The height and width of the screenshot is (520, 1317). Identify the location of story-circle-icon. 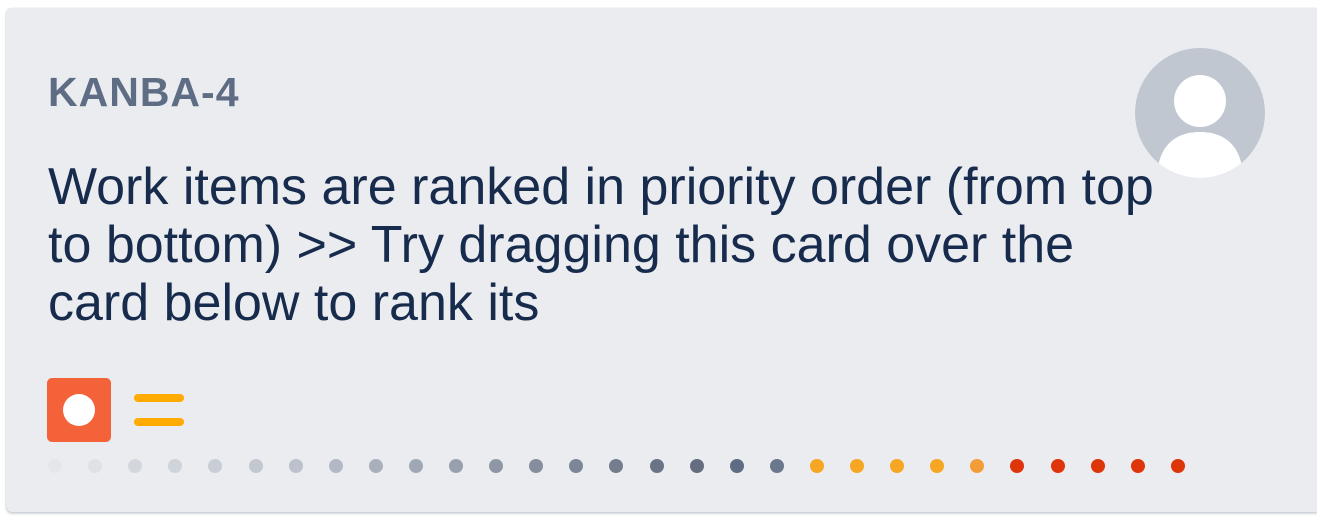
(79, 410).